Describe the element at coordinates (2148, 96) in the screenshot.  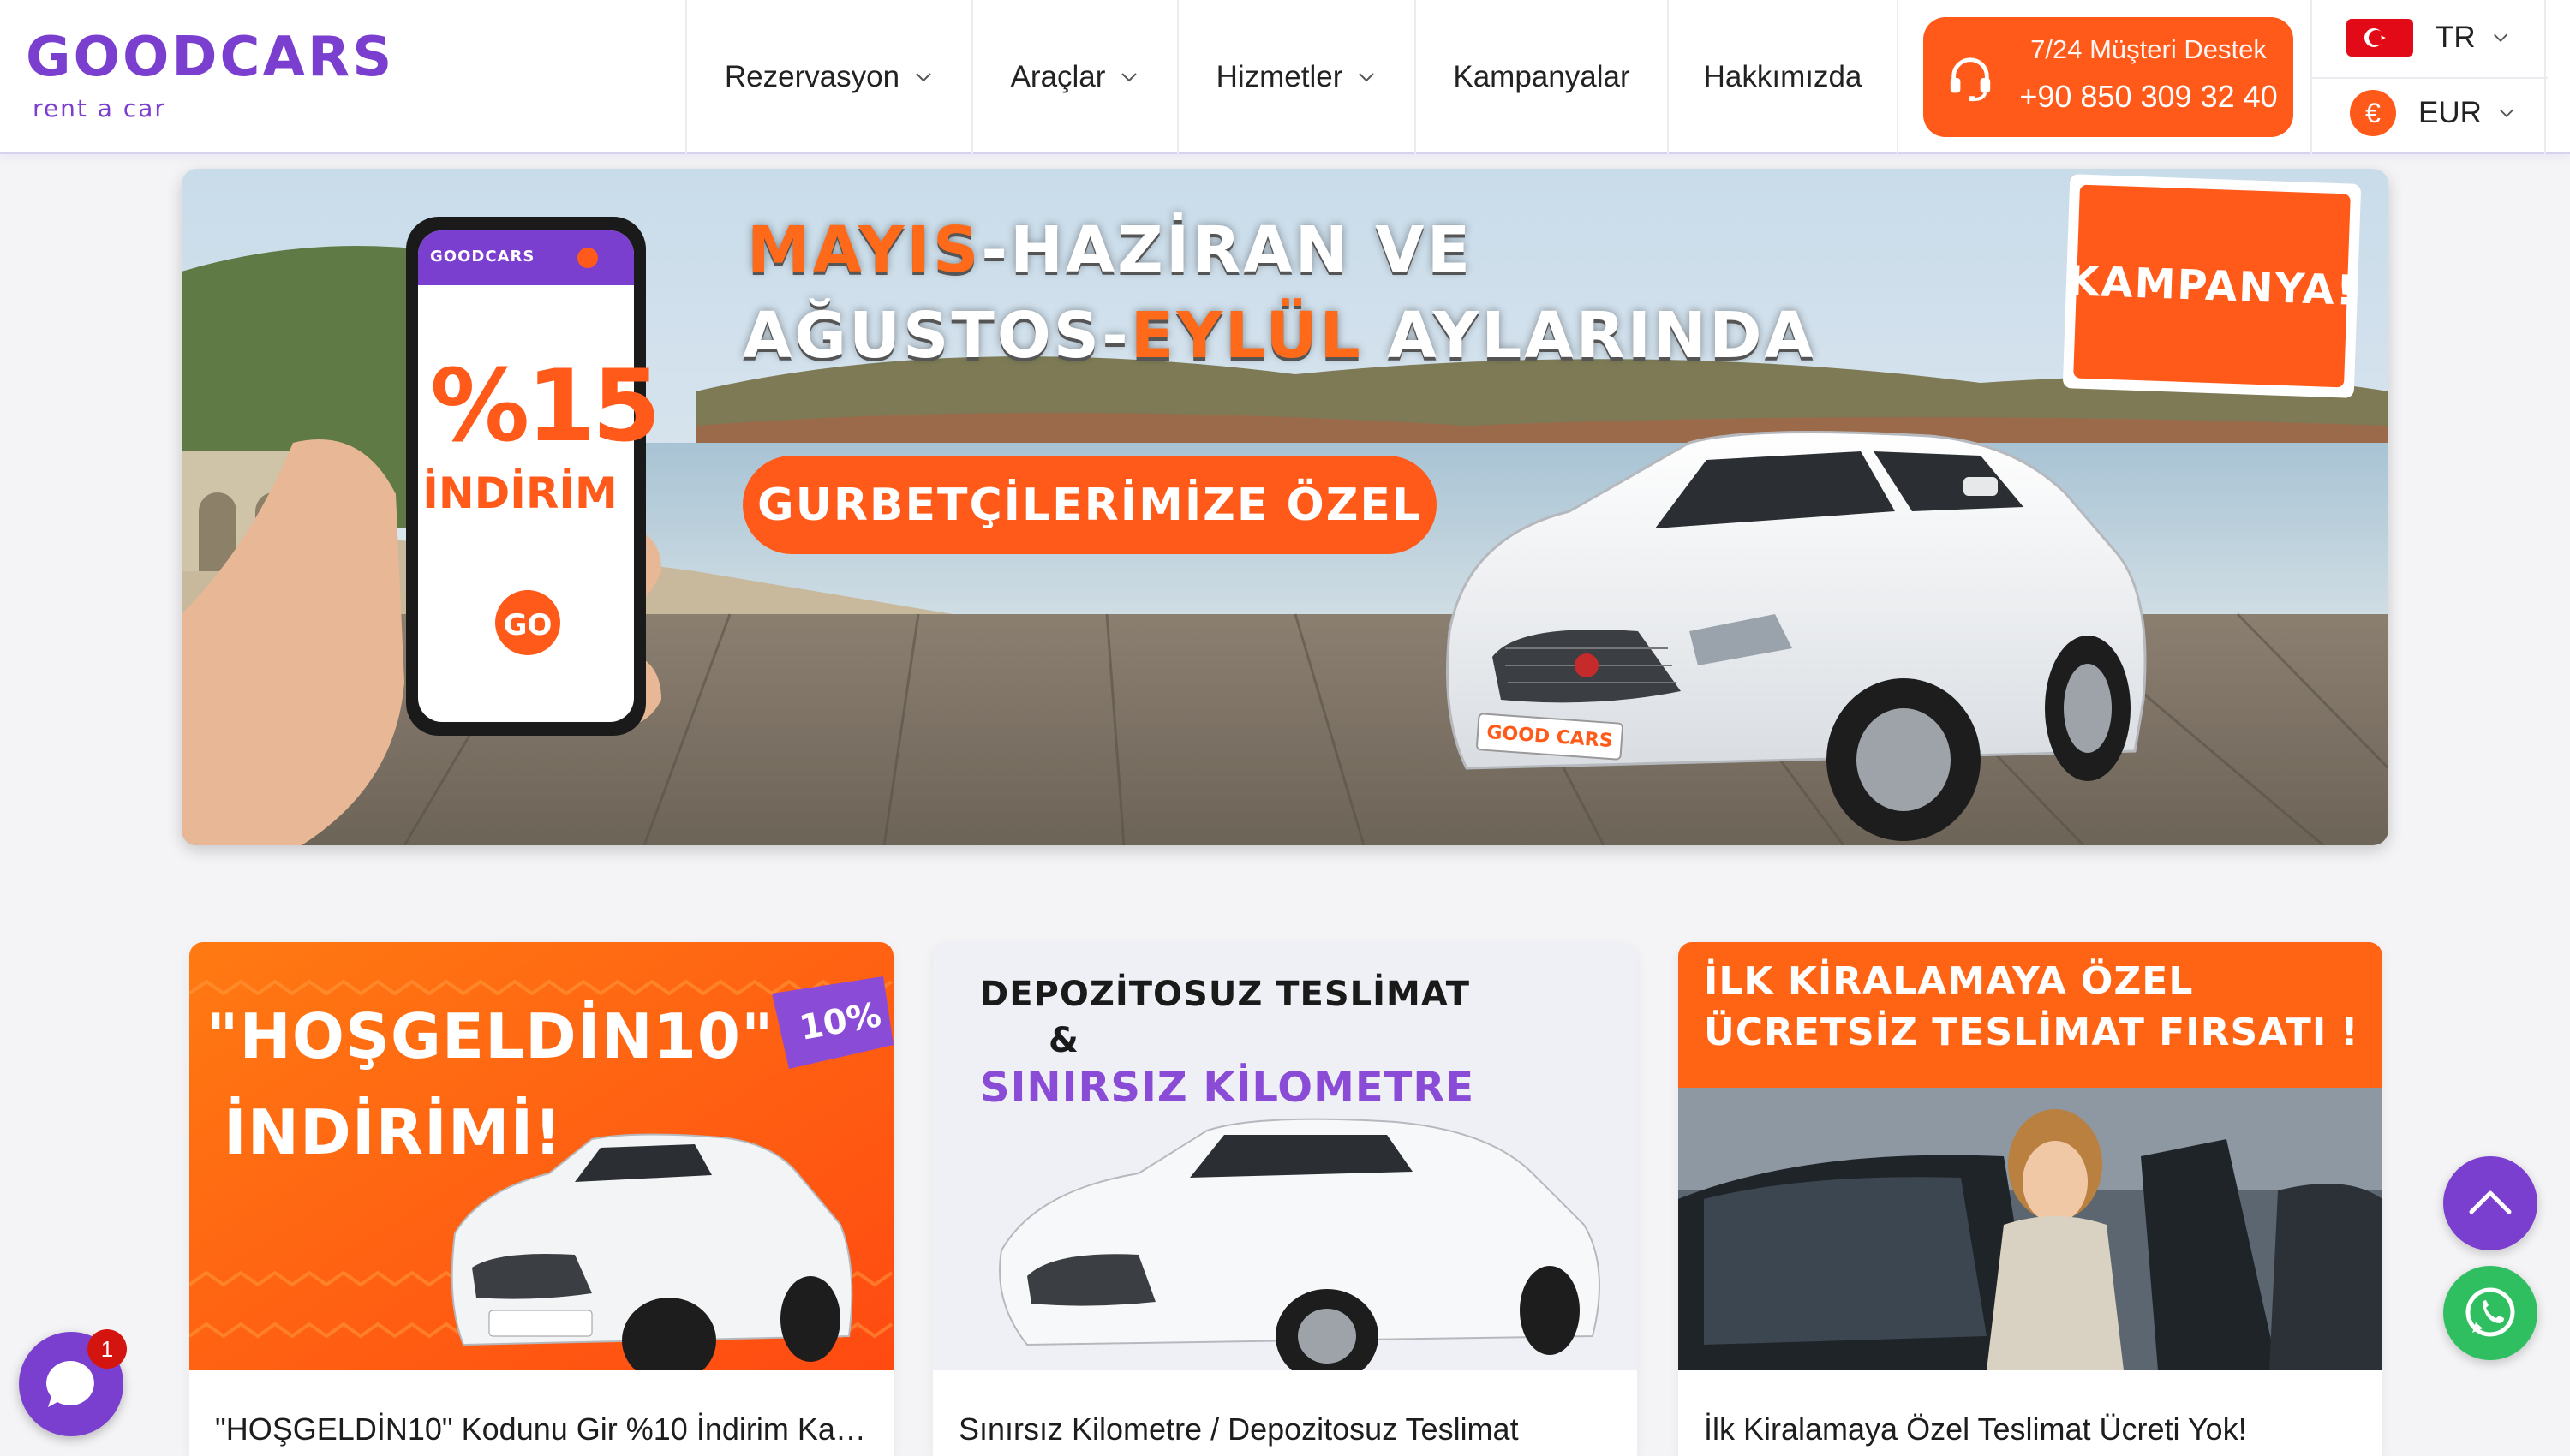
I see `support-phone: +90 850 309 32 40` at that location.